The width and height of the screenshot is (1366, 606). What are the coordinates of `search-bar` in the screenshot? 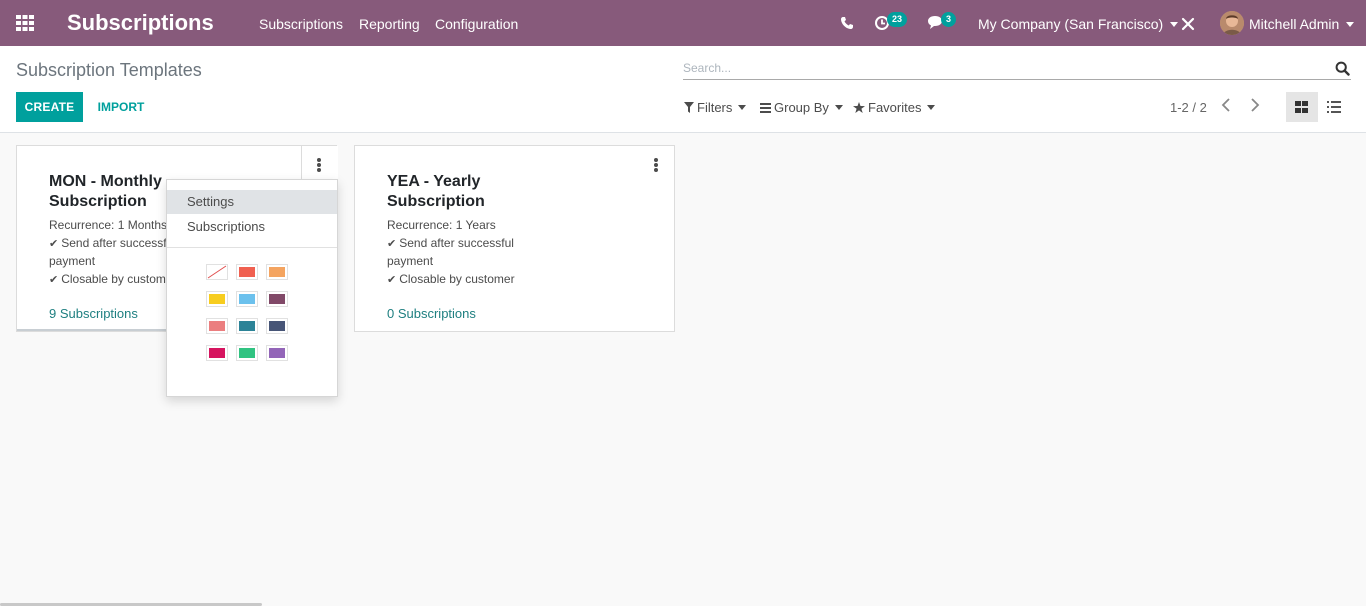 It's located at (1017, 69).